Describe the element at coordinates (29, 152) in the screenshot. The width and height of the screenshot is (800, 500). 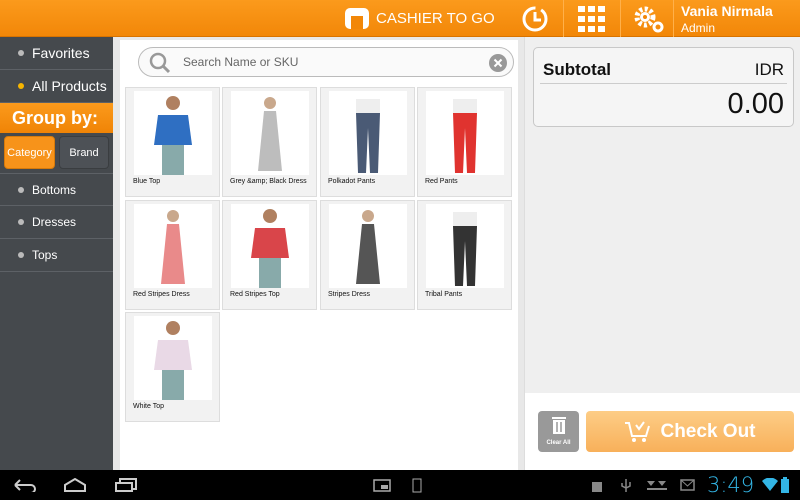
I see `group-by-category-button: Category` at that location.